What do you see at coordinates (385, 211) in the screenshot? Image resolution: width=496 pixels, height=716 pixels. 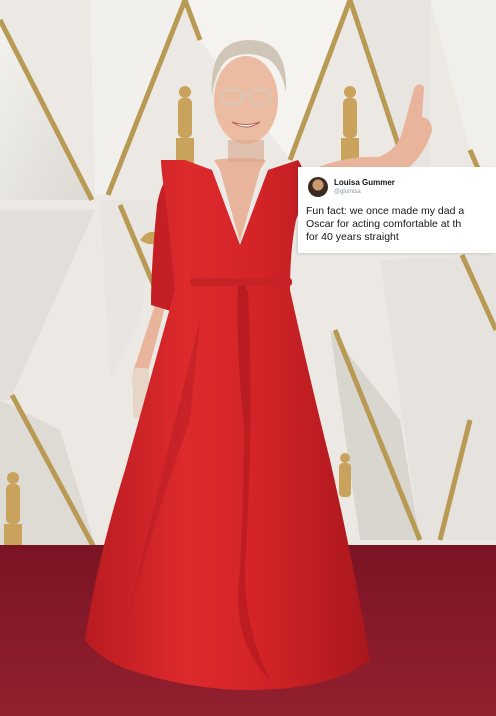 I see `tweet-line: Fun fact: we once made my dad a` at bounding box center [385, 211].